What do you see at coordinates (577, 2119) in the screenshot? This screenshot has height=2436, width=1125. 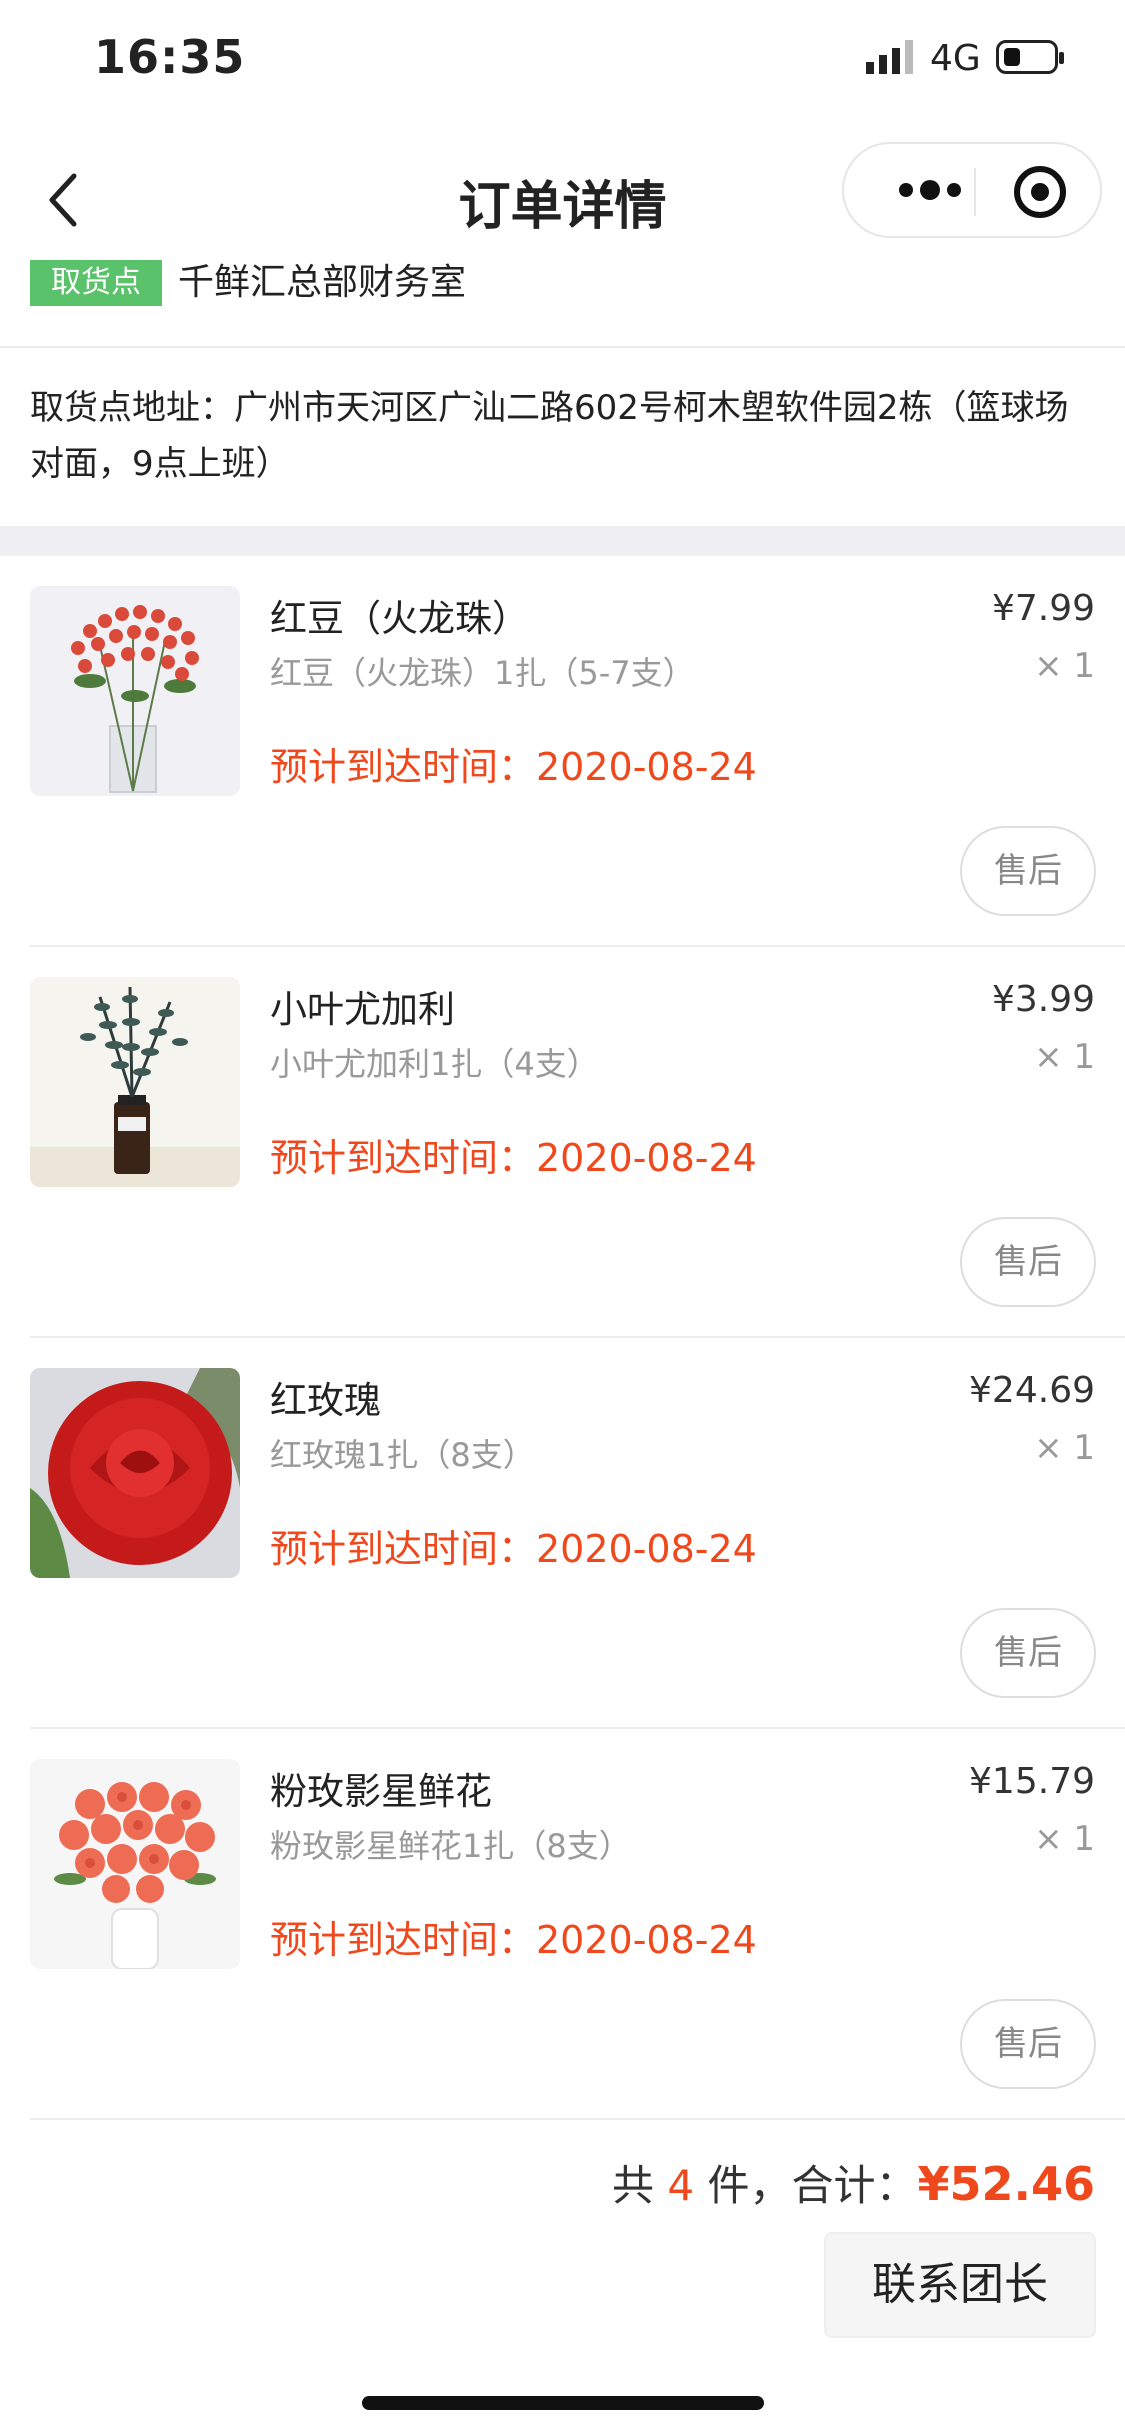 I see `item-divider` at bounding box center [577, 2119].